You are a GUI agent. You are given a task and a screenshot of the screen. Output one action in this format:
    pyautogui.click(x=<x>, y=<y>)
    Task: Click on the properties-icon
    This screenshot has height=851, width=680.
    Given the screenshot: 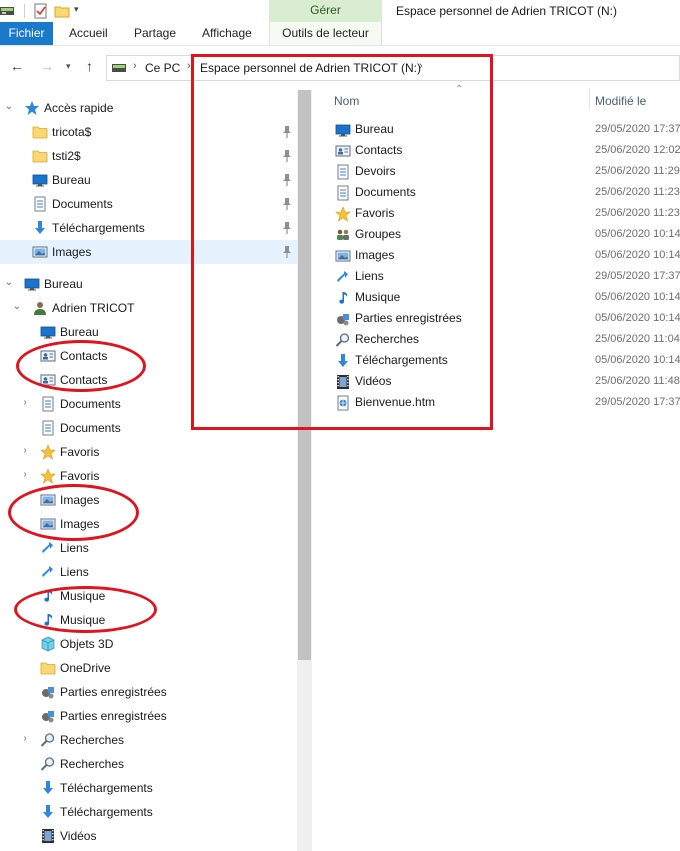 What is the action you would take?
    pyautogui.click(x=41, y=11)
    